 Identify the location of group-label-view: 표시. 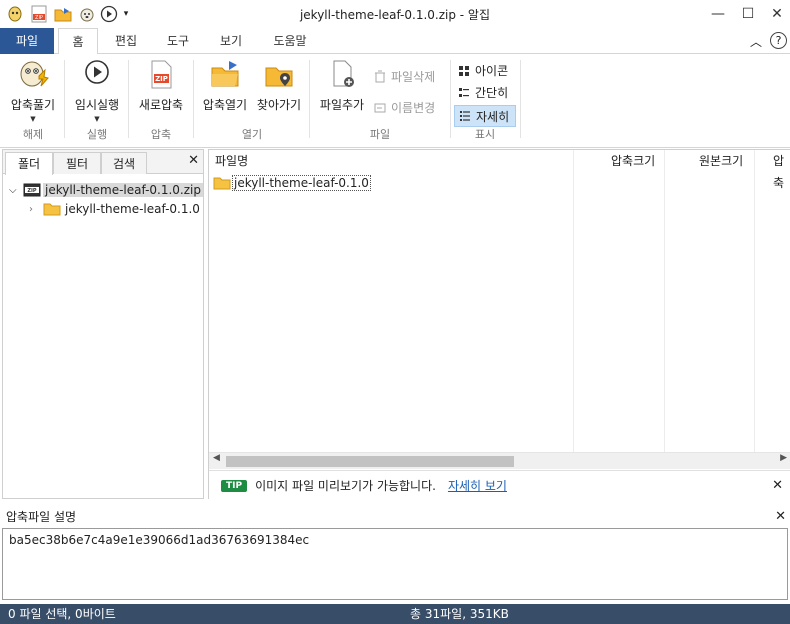
(485, 134).